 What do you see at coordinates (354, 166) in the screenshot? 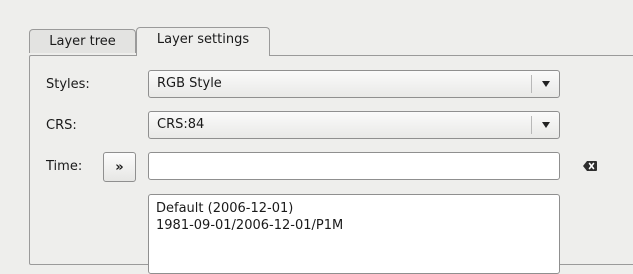
I see `time-input` at bounding box center [354, 166].